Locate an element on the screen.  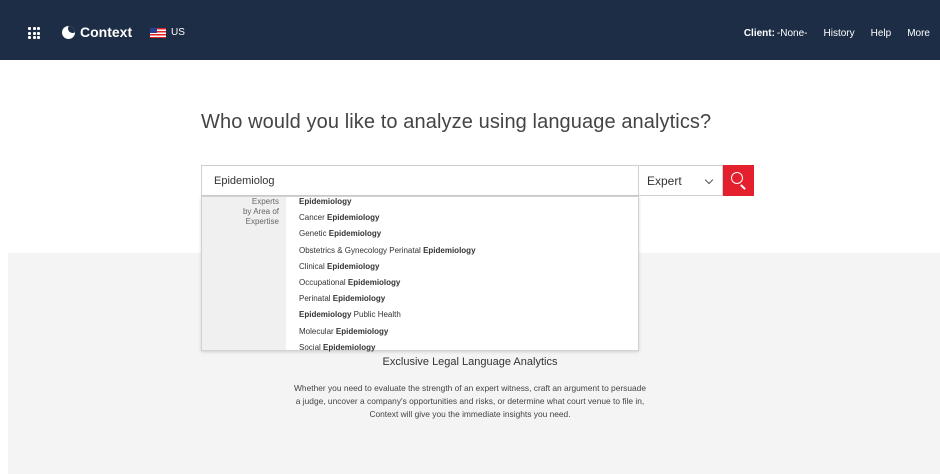
brand-name: Context is located at coordinates (106, 32).